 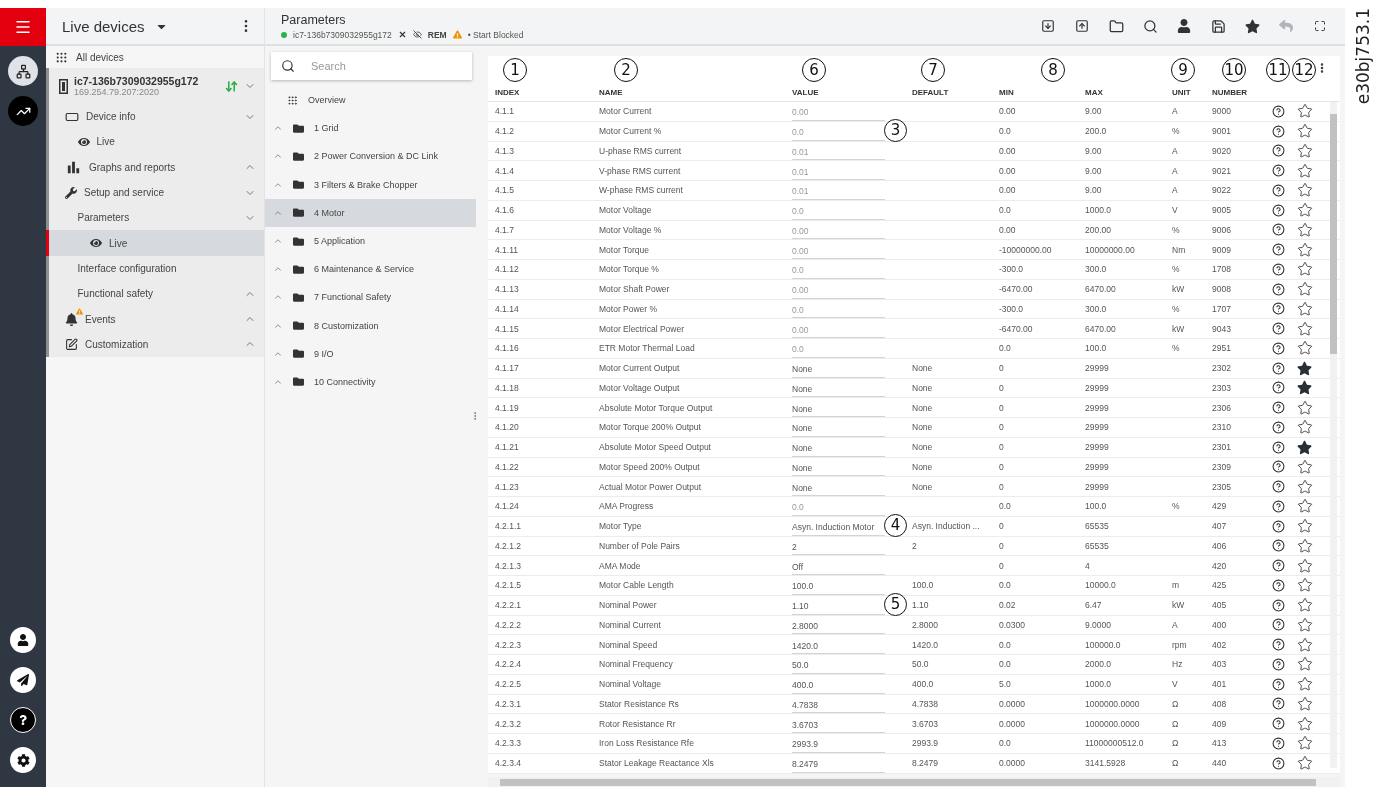 I want to click on nav-item: Setup and service, so click(x=155, y=192).